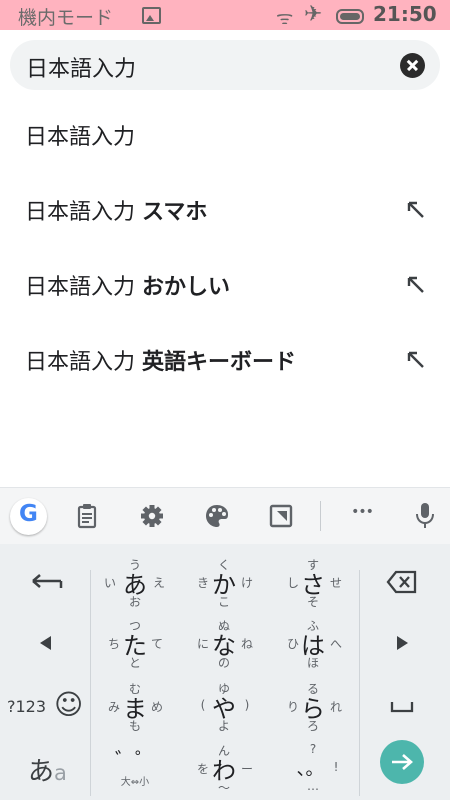 The height and width of the screenshot is (800, 450). I want to click on undo-arrow-icon, so click(47, 581).